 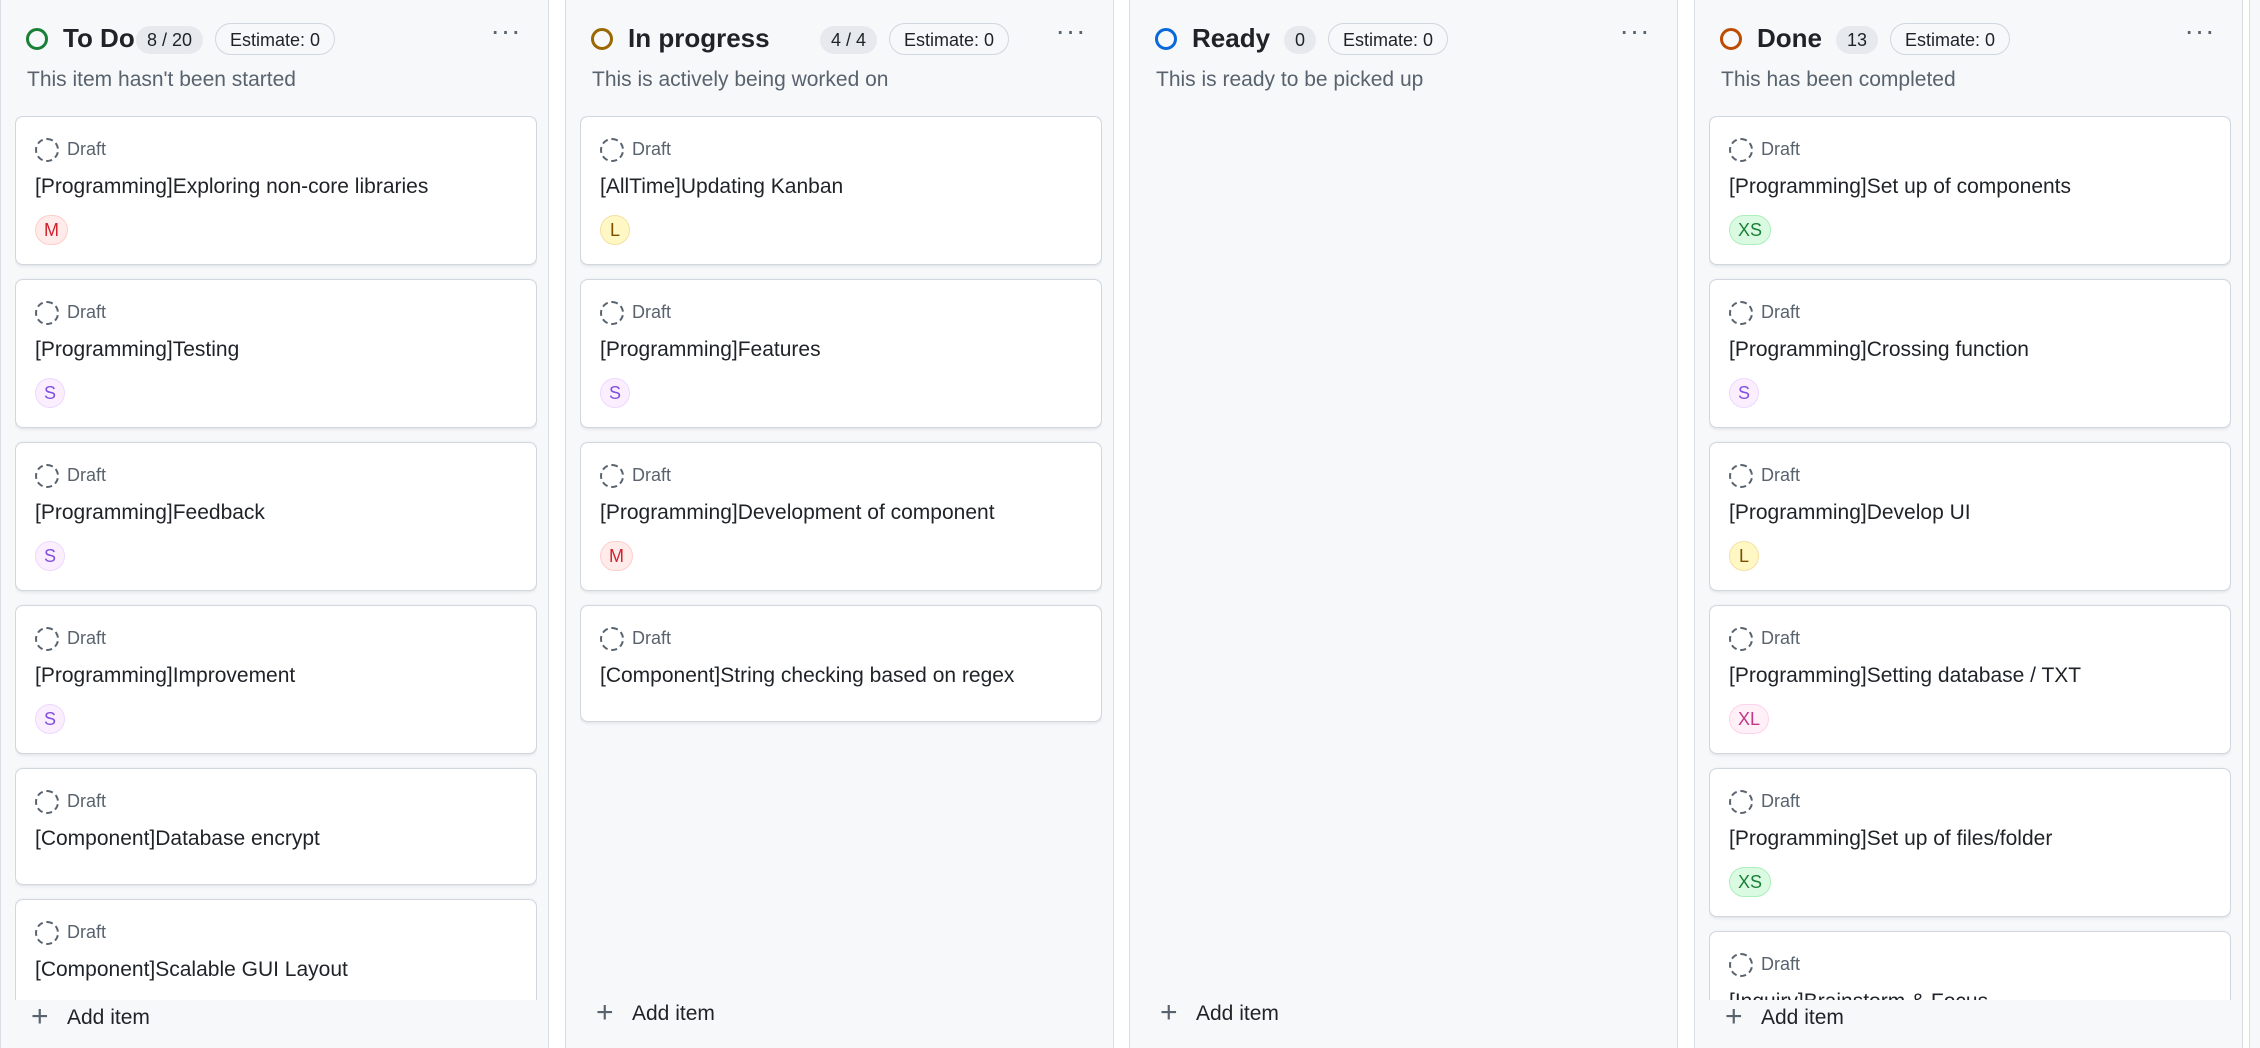 I want to click on next-column-edge, so click(x=2254, y=524).